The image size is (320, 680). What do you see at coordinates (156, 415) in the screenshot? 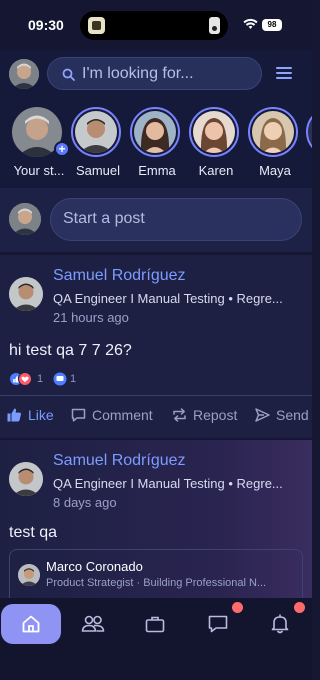
I see `post-actions: Like Comment Repost Send` at bounding box center [156, 415].